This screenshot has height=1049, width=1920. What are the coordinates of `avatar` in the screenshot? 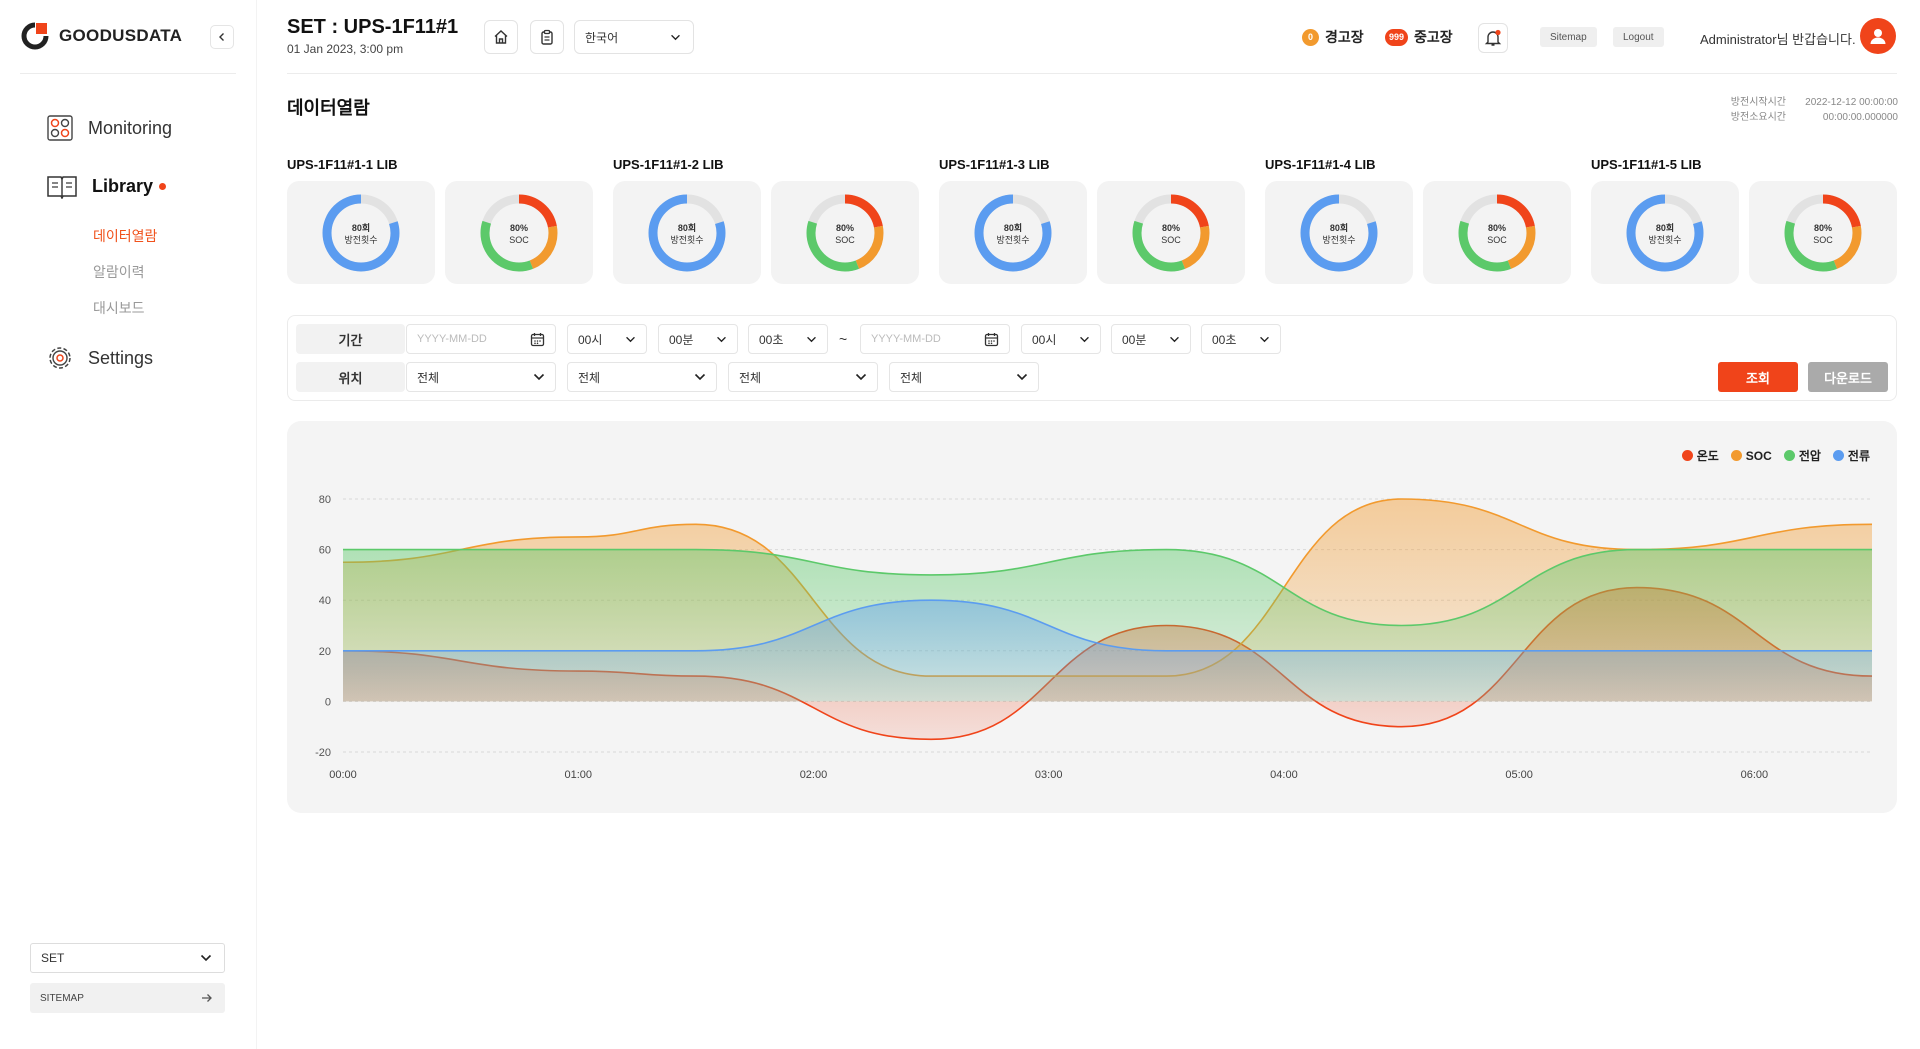 It's located at (1878, 36).